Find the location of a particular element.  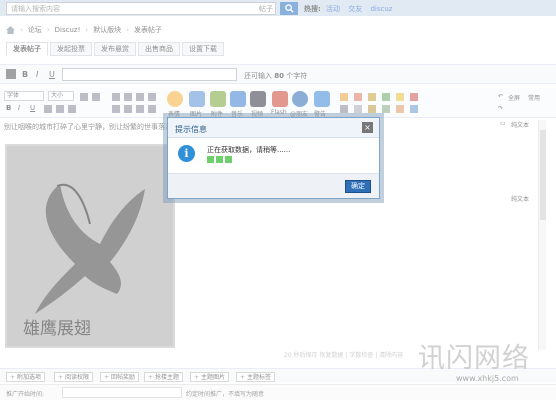

dialog-footer: 确定 is located at coordinates (273, 185).